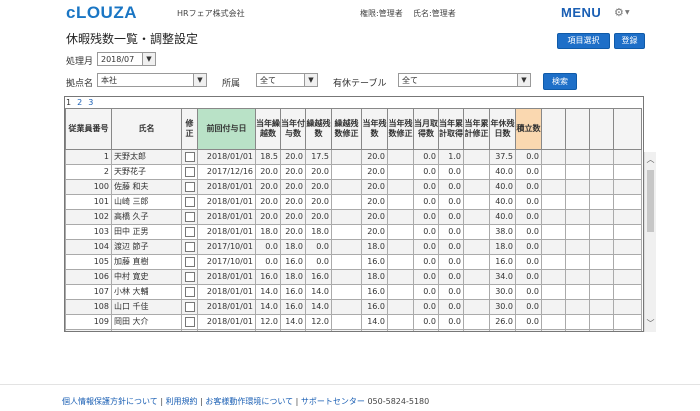 This screenshot has height=411, width=700. I want to click on table-cell: 37.5, so click(502, 157).